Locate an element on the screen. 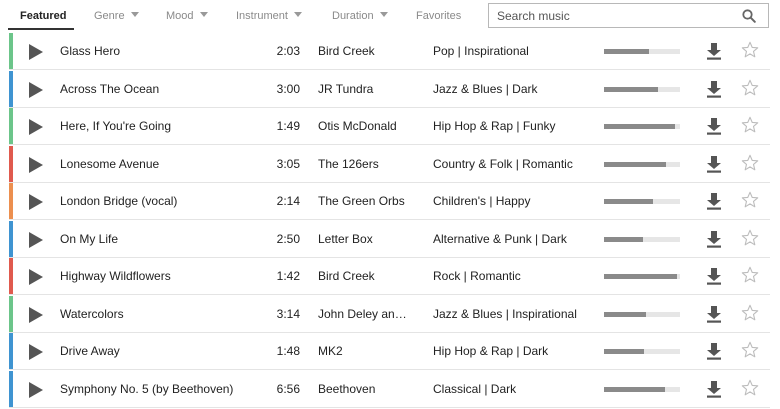 This screenshot has width=780, height=409. track-genre-mood: Jazz & Blues | Dark is located at coordinates (485, 89).